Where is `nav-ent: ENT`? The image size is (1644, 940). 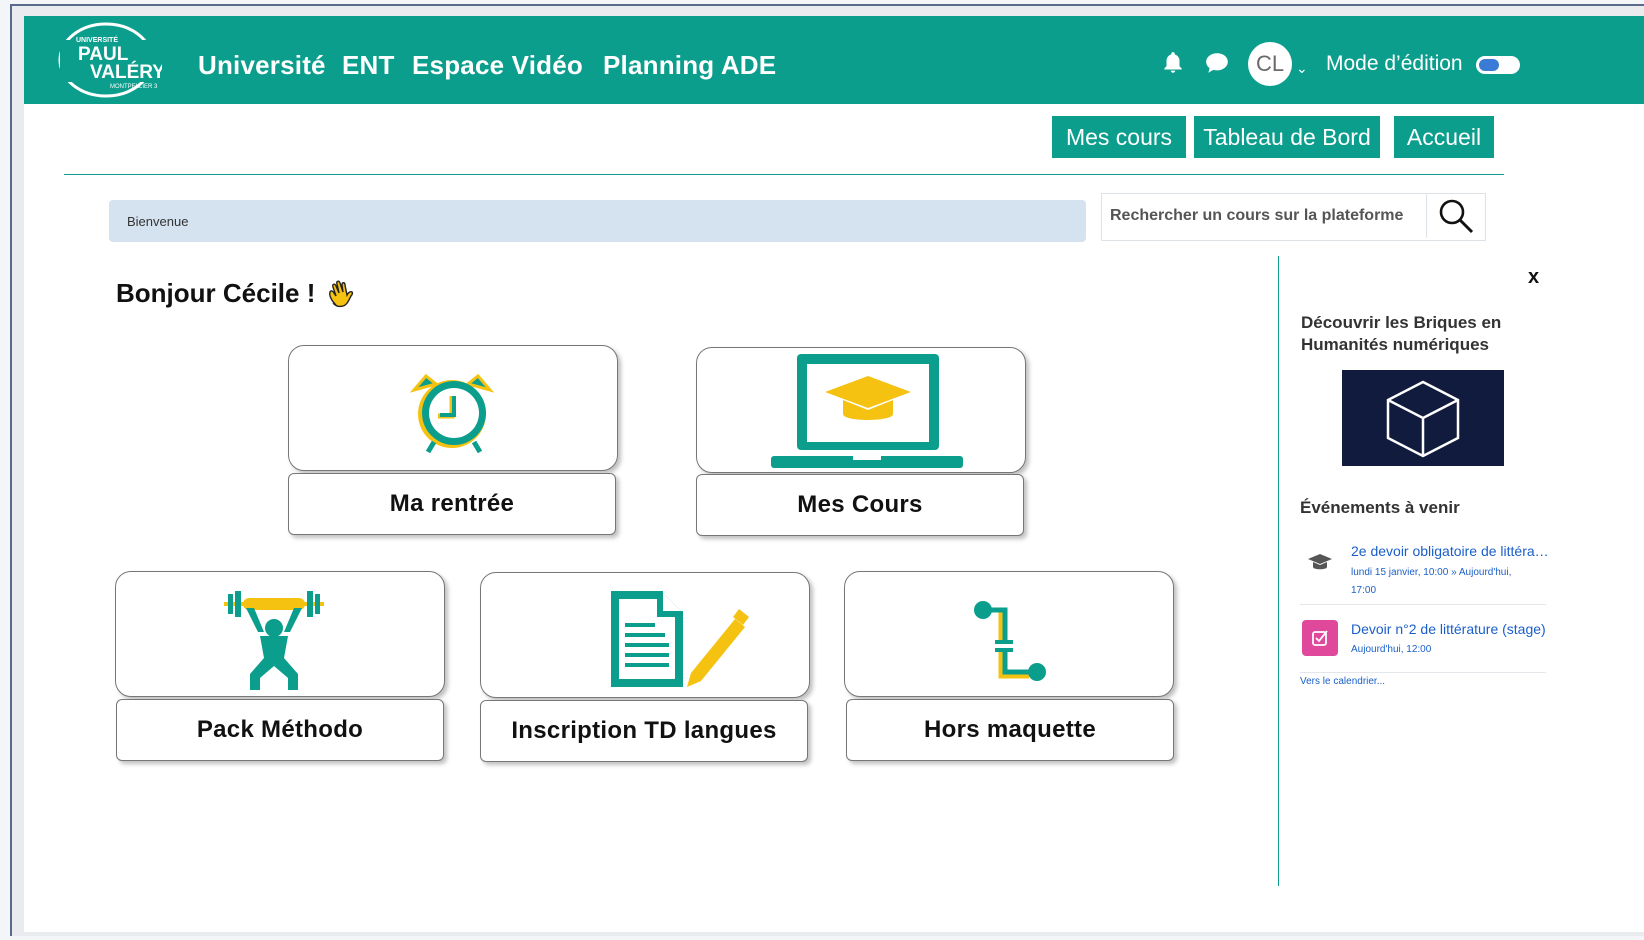
nav-ent: ENT is located at coordinates (368, 65).